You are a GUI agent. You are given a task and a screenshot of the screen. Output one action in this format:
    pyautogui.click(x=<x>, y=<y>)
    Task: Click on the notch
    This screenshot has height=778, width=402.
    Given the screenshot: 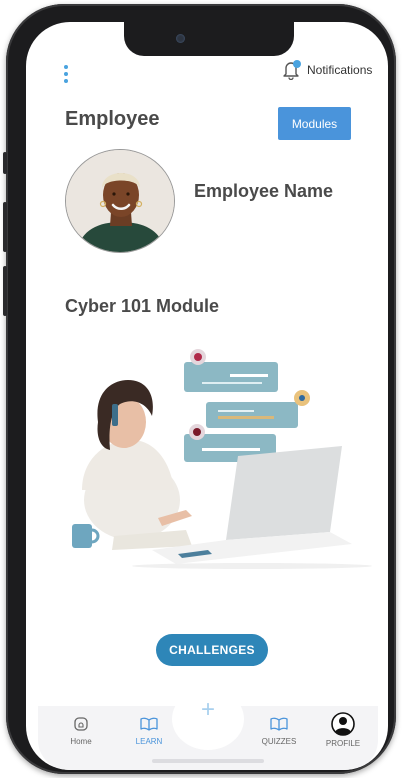 What is the action you would take?
    pyautogui.click(x=209, y=39)
    